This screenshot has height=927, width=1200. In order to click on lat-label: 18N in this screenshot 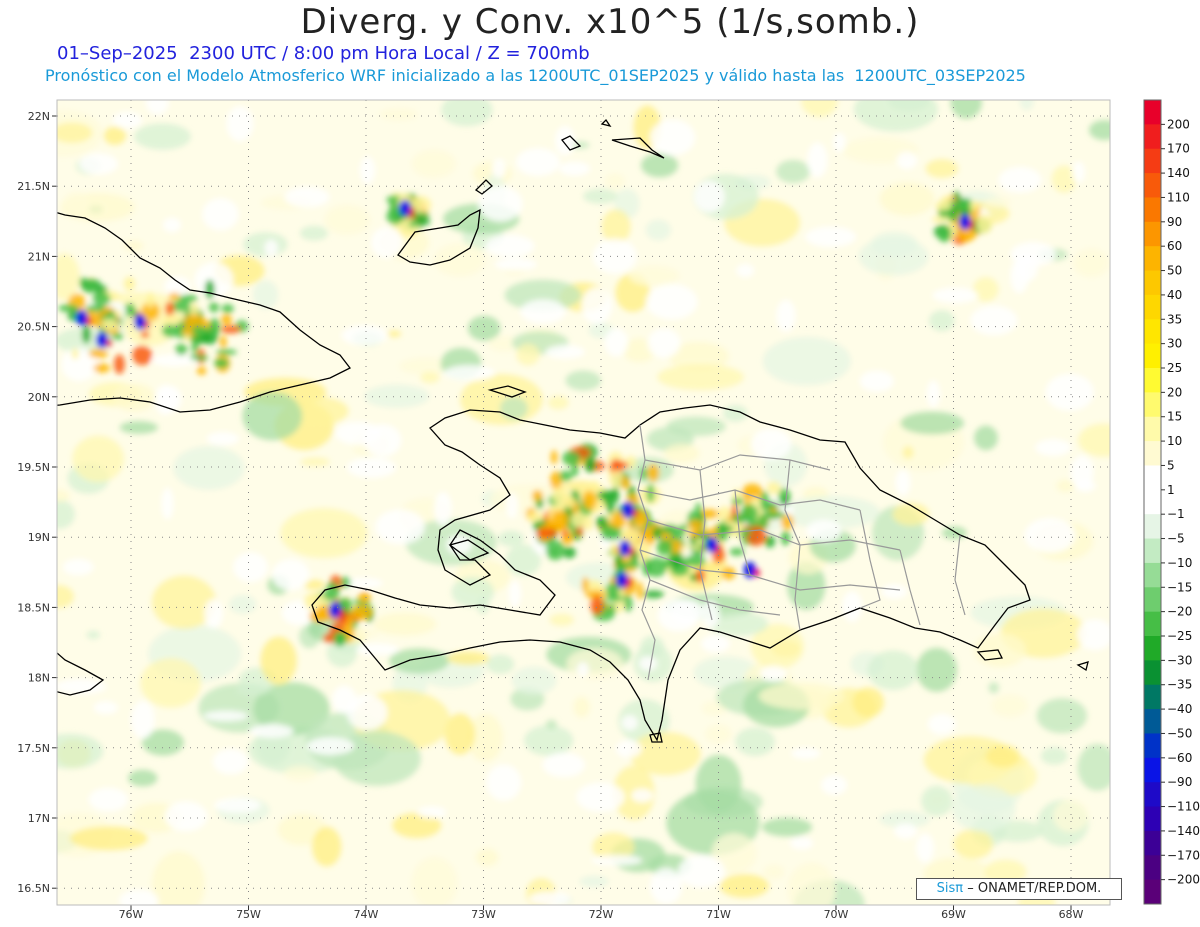, I will do `click(39, 678)`.